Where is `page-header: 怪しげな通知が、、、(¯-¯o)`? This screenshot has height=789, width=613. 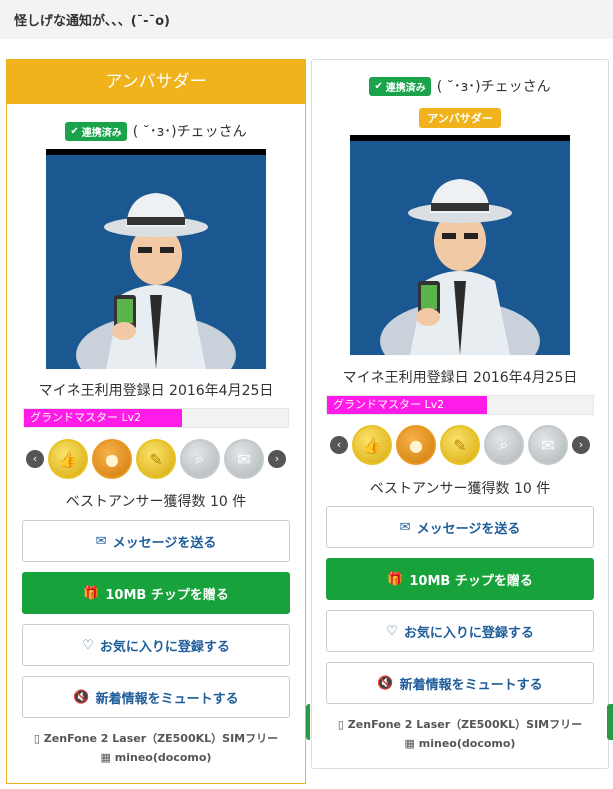 page-header: 怪しげな通知が、、、(¯-¯o) is located at coordinates (306, 19).